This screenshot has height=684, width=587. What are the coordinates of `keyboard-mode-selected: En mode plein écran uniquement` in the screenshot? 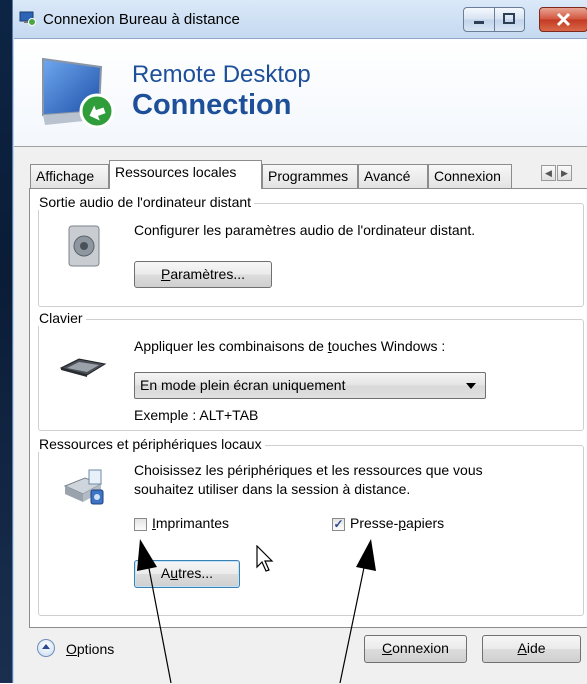 It's located at (243, 385).